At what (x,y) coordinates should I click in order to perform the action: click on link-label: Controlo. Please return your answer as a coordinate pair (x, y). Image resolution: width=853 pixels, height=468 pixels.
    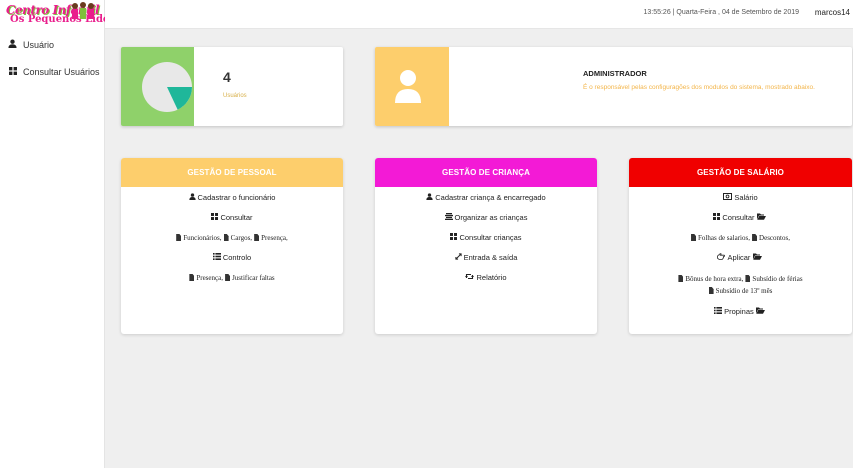
    Looking at the image, I should click on (237, 257).